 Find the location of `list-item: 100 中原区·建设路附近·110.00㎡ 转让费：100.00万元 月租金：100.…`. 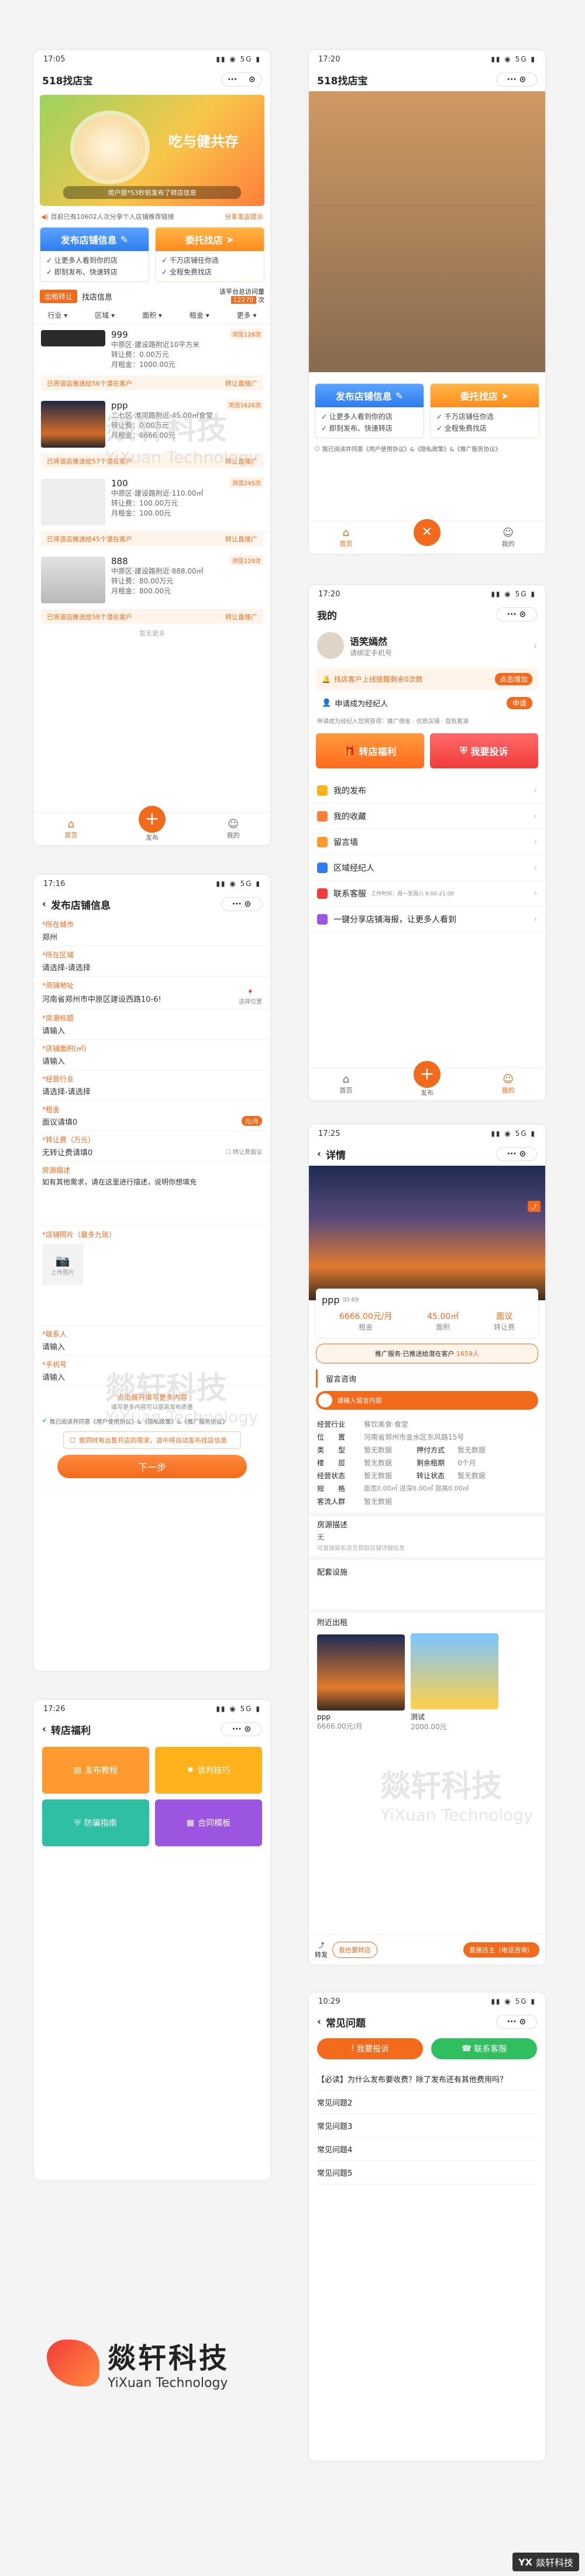

list-item: 100 中原区·建设路附近·110.00㎡ 转让费：100.00万元 月租金：100.… is located at coordinates (152, 509).